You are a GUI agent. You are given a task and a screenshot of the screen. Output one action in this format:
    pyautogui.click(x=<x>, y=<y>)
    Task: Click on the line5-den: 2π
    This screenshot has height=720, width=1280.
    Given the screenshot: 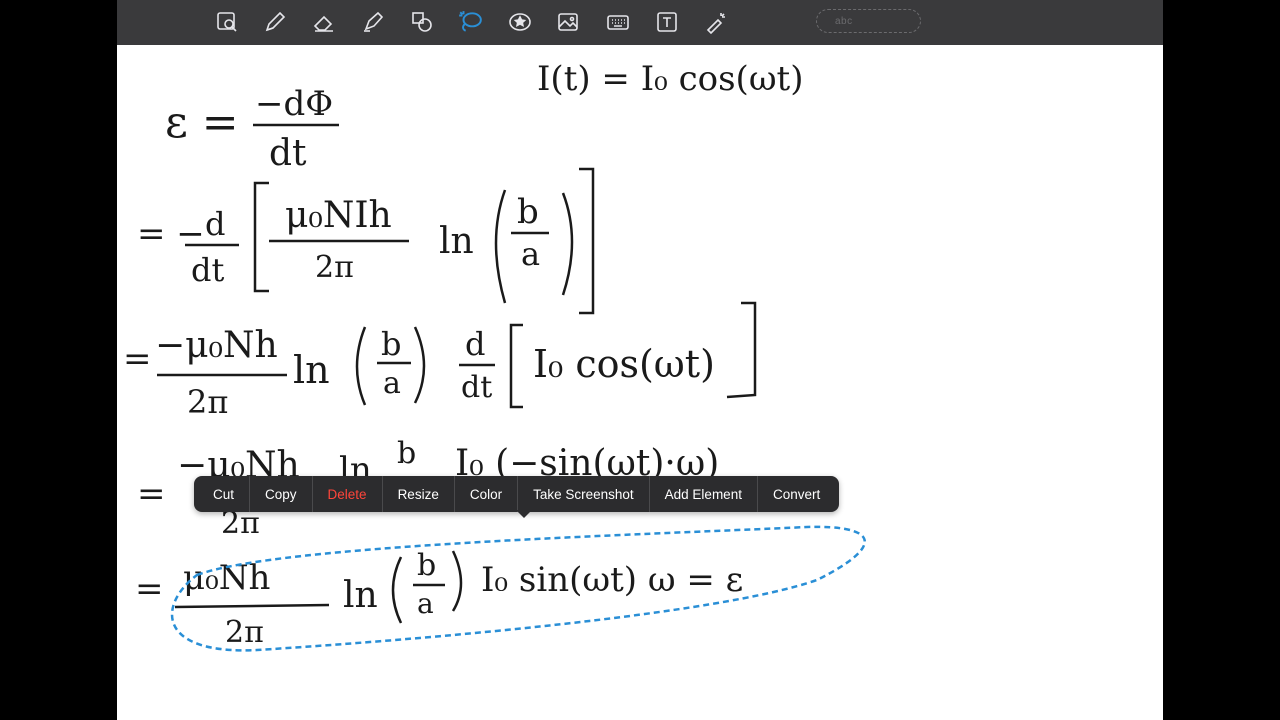 What is the action you would take?
    pyautogui.click(x=244, y=632)
    